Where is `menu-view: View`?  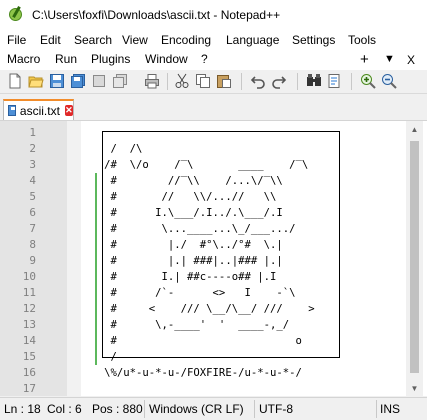 menu-view: View is located at coordinates (135, 40).